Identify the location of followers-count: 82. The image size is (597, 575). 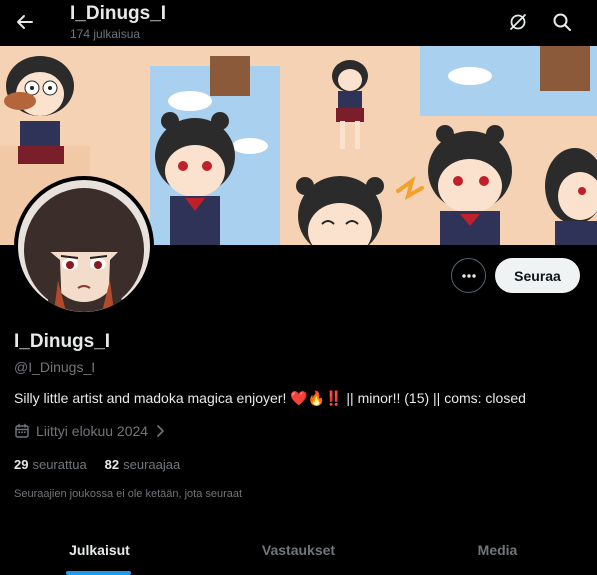
(112, 464).